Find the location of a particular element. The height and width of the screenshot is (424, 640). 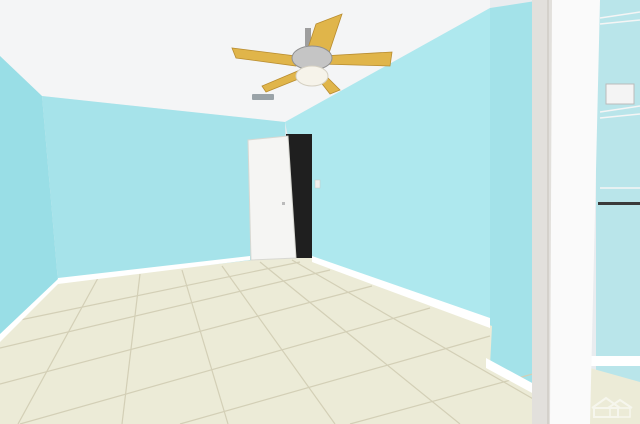

house-logo-icon is located at coordinates (612, 407).